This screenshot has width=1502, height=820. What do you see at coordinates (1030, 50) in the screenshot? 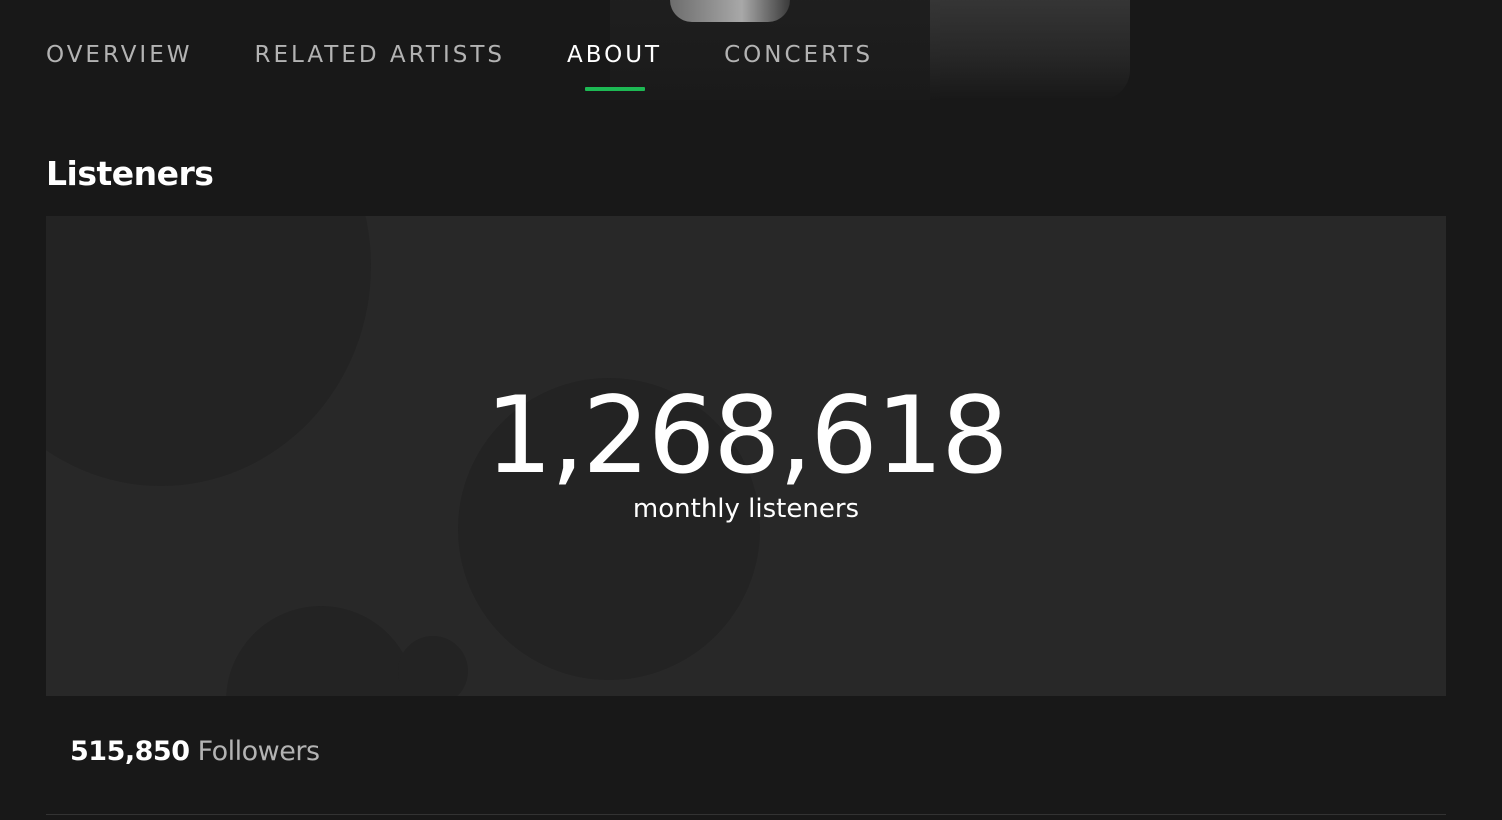
I see `header-image-fade` at bounding box center [1030, 50].